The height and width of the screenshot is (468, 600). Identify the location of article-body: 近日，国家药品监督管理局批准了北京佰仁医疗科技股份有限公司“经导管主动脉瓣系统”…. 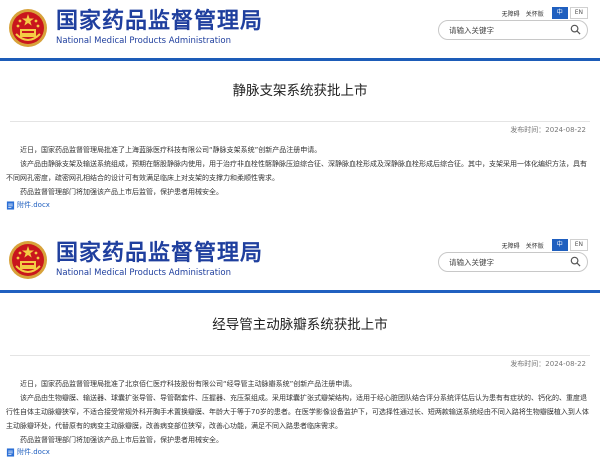
(300, 412).